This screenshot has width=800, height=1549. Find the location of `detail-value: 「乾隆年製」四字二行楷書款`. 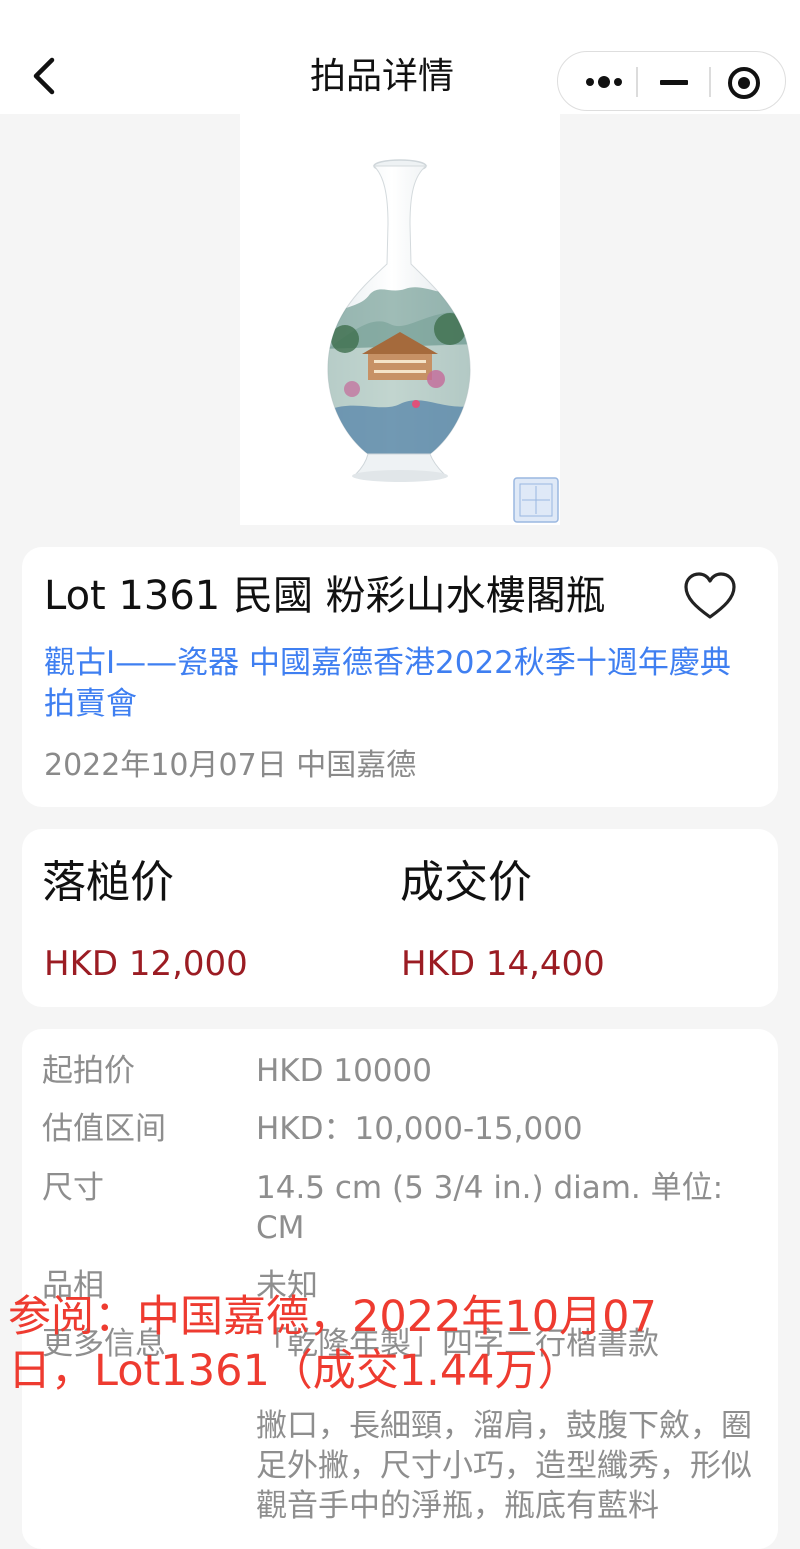

detail-value: 「乾隆年製」四字二行楷書款 is located at coordinates (457, 1344).